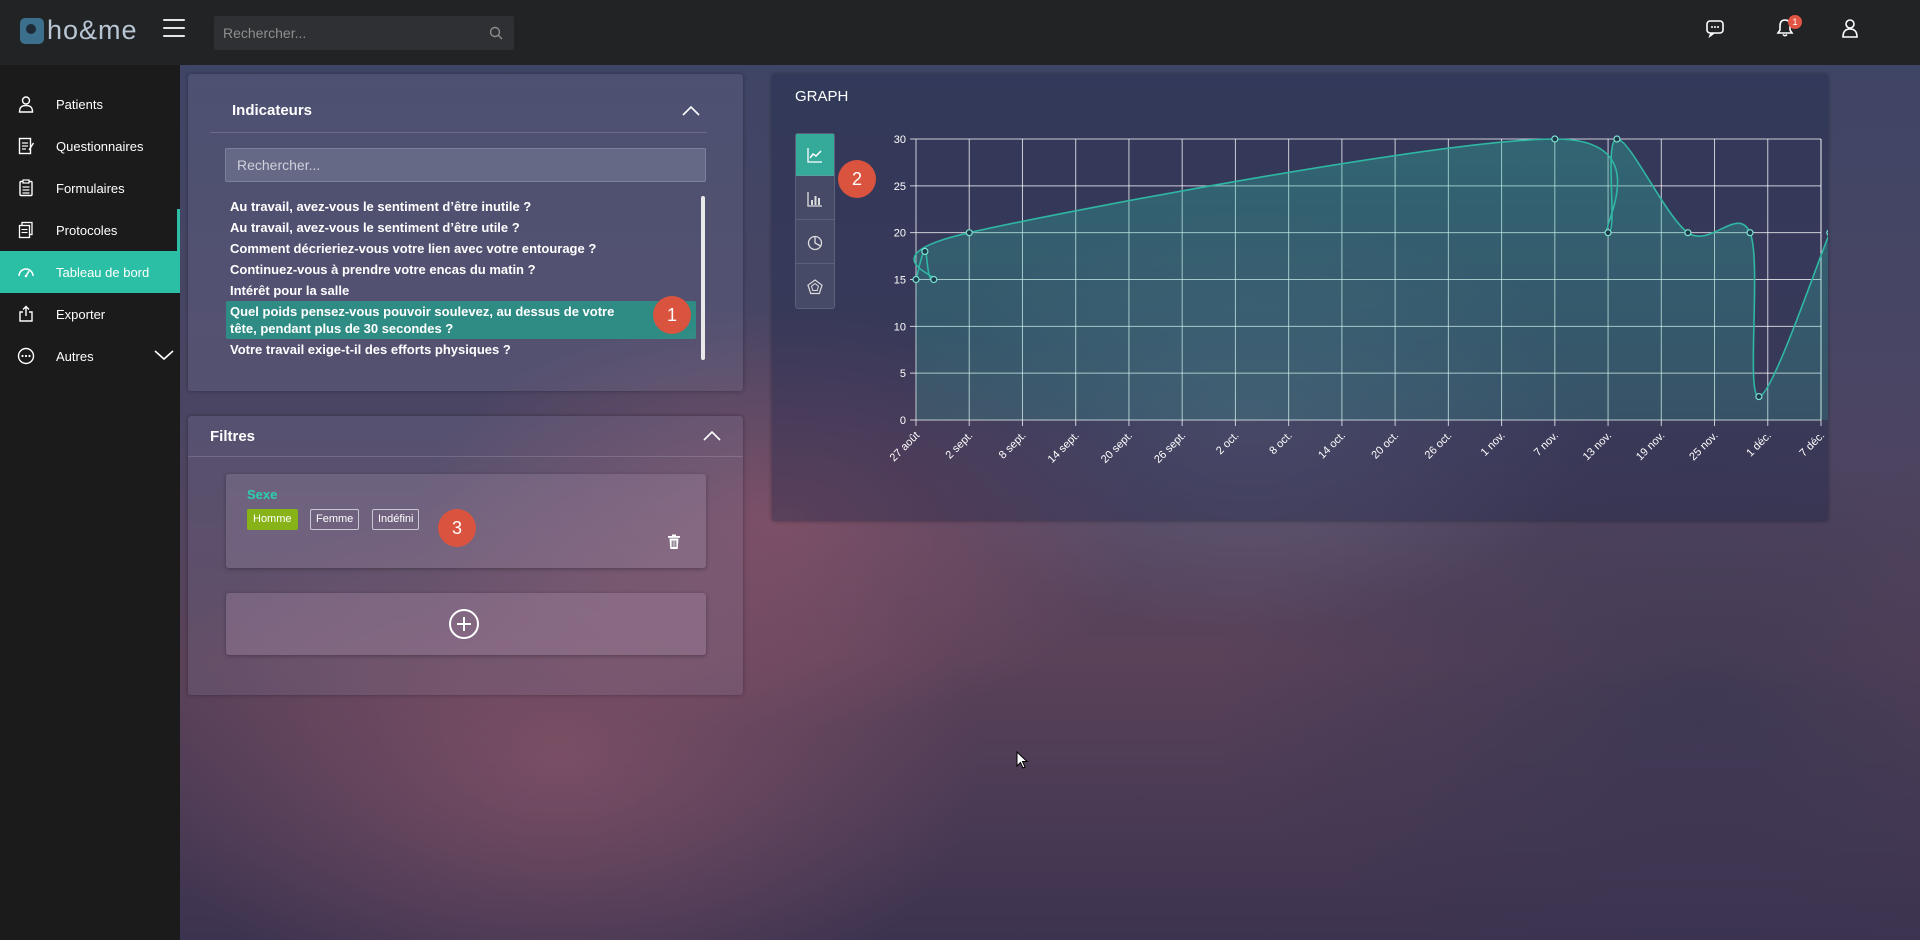 The height and width of the screenshot is (940, 1920). Describe the element at coordinates (26, 313) in the screenshot. I see `export-icon` at that location.